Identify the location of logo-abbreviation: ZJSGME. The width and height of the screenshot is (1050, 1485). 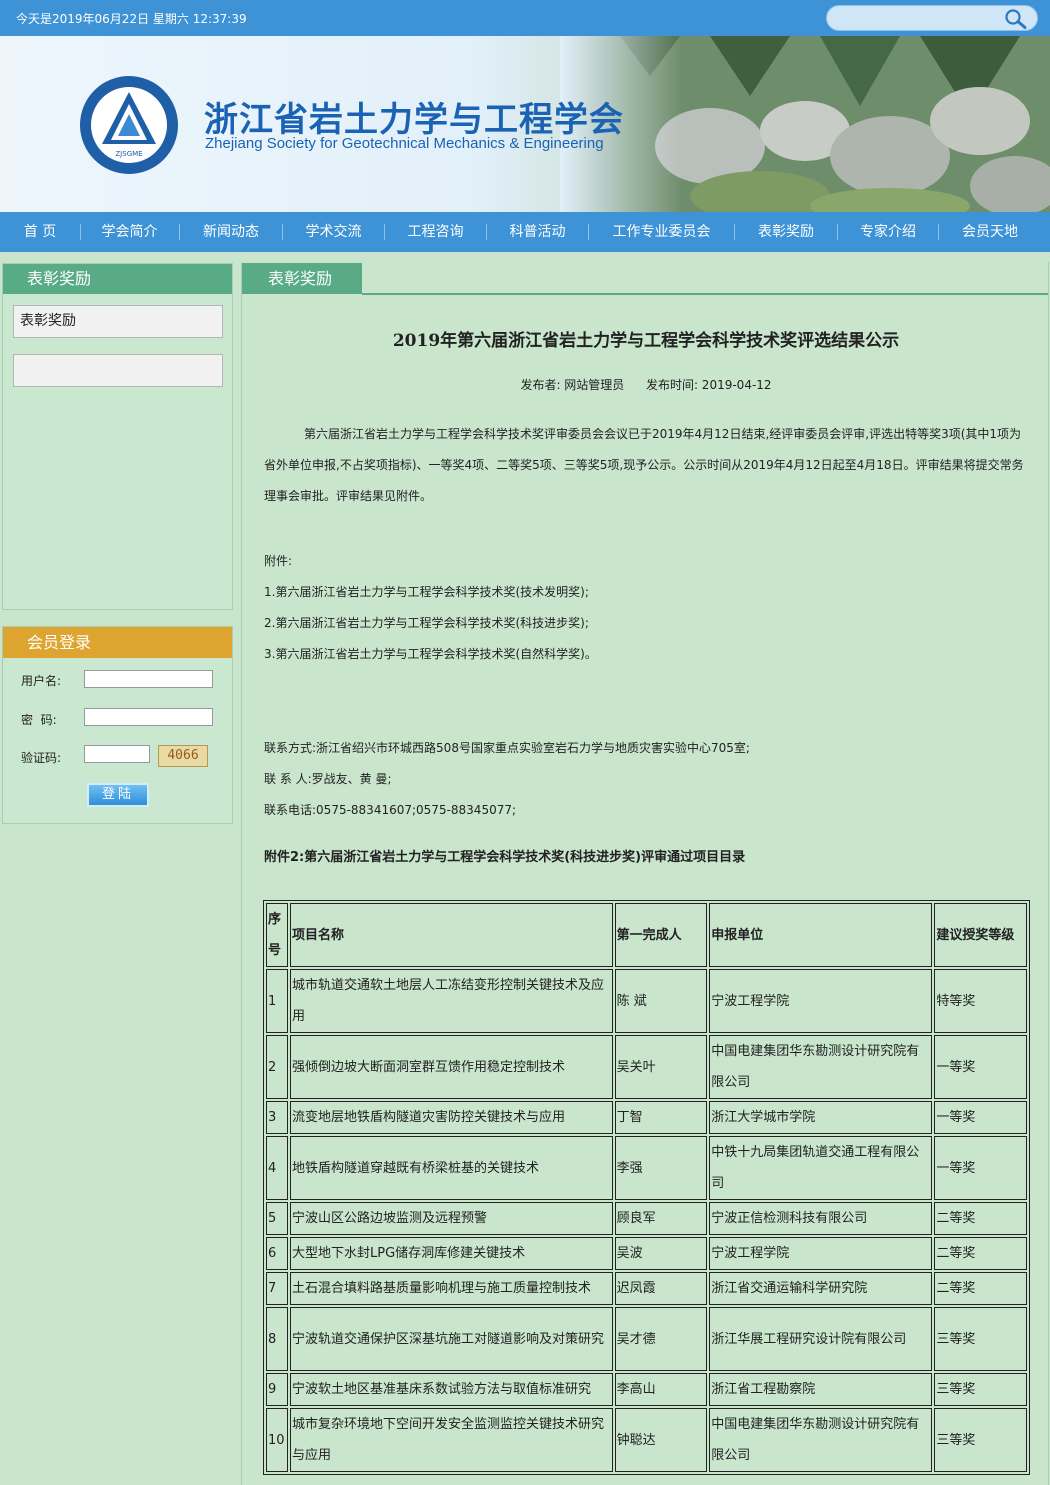
(128, 154).